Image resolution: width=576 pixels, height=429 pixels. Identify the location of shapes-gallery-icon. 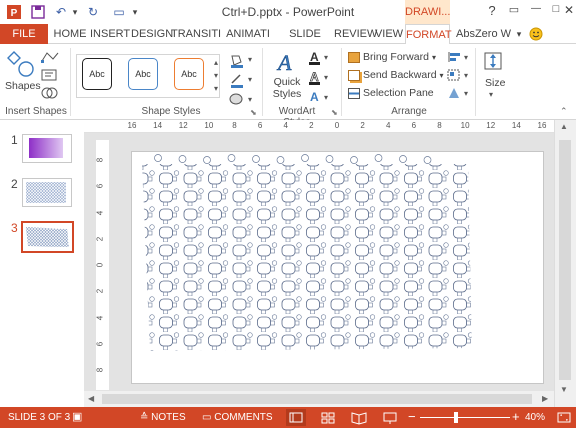
(21, 65).